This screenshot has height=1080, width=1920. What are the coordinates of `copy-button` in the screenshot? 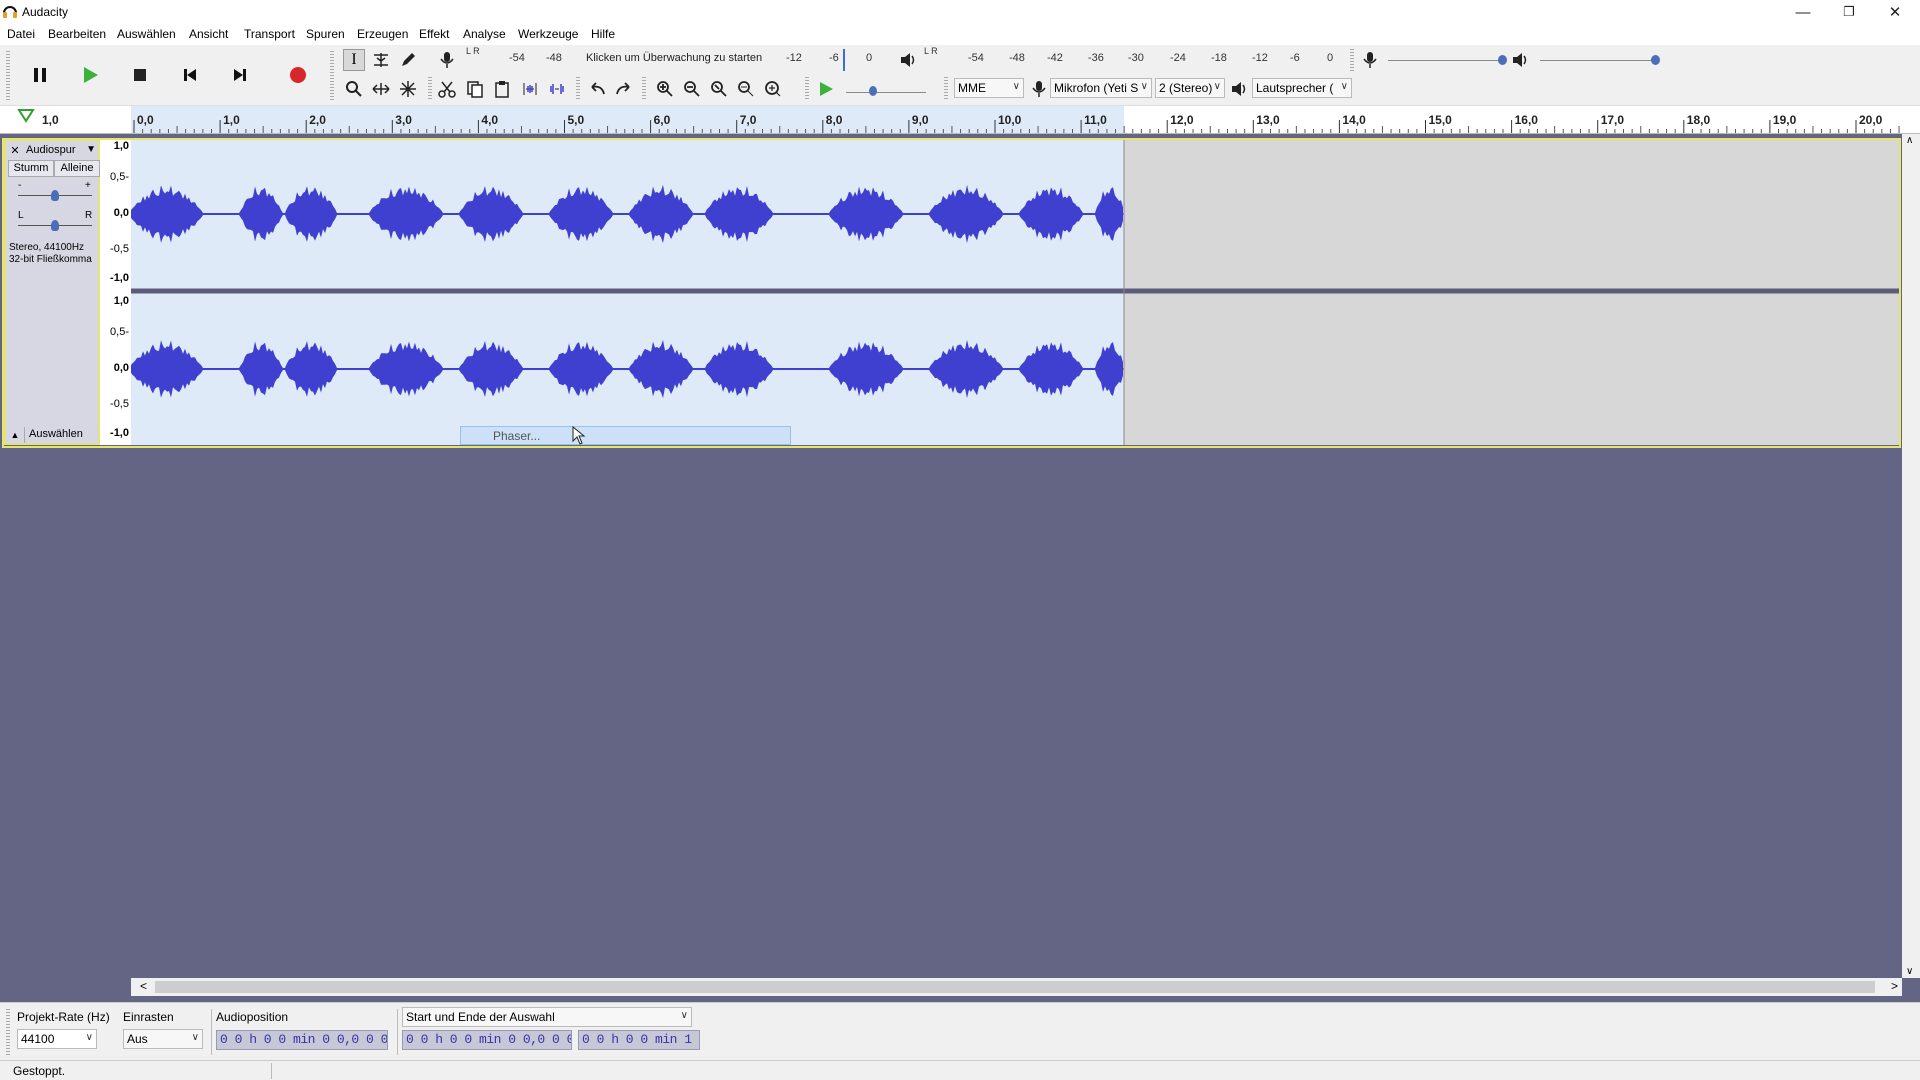 It's located at (475, 89).